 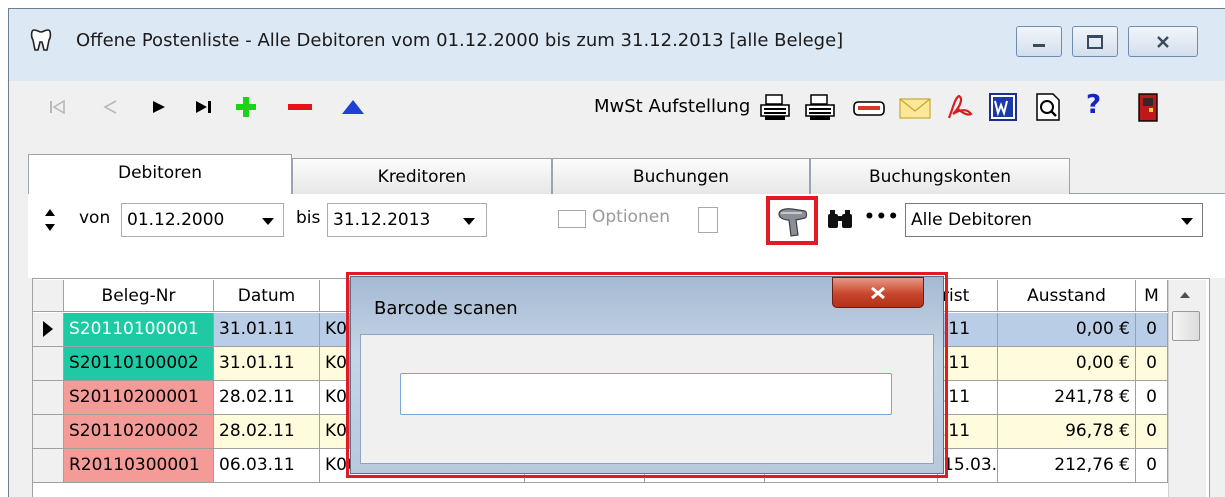 I want to click on cell-beleg-nr: S20110100001, so click(x=139, y=330).